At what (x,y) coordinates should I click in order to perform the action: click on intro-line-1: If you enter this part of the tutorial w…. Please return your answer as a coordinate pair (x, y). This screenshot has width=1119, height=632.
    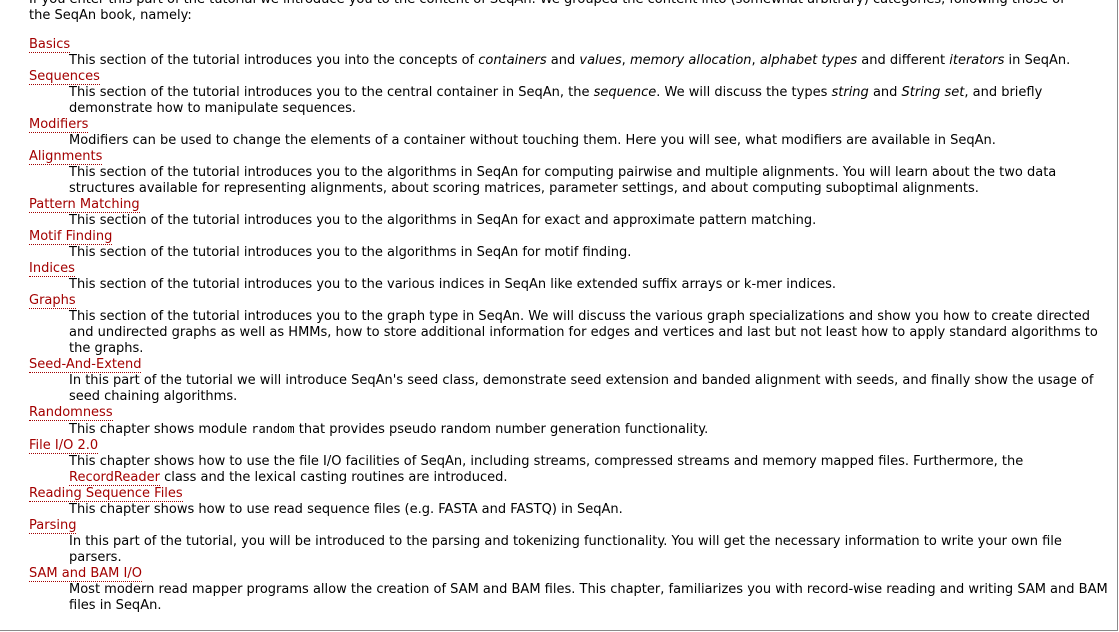
    Looking at the image, I should click on (569, 4).